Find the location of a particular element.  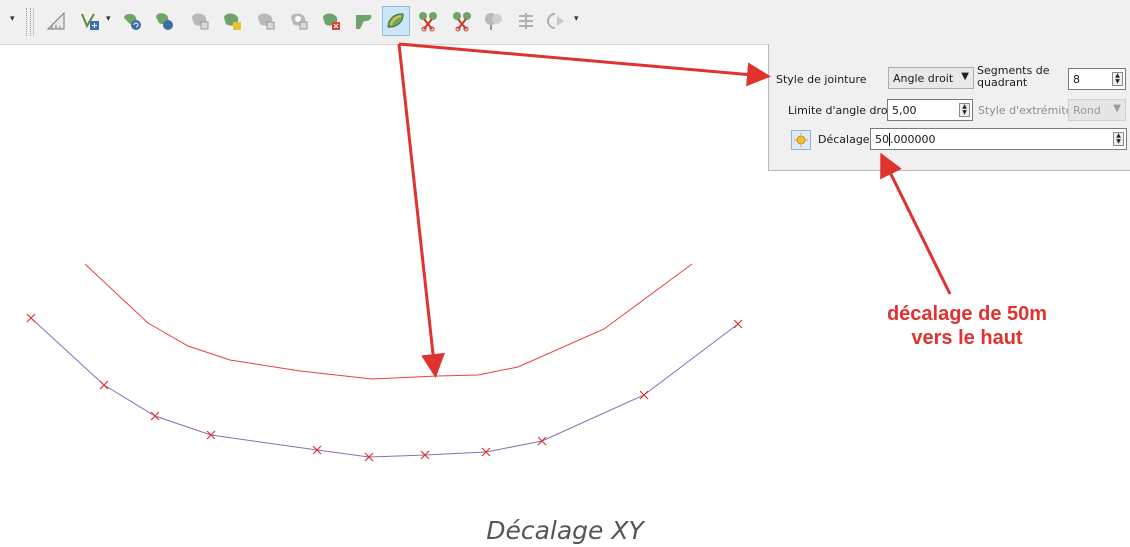

annotation-line1: décalage de 50m is located at coordinates (967, 314).